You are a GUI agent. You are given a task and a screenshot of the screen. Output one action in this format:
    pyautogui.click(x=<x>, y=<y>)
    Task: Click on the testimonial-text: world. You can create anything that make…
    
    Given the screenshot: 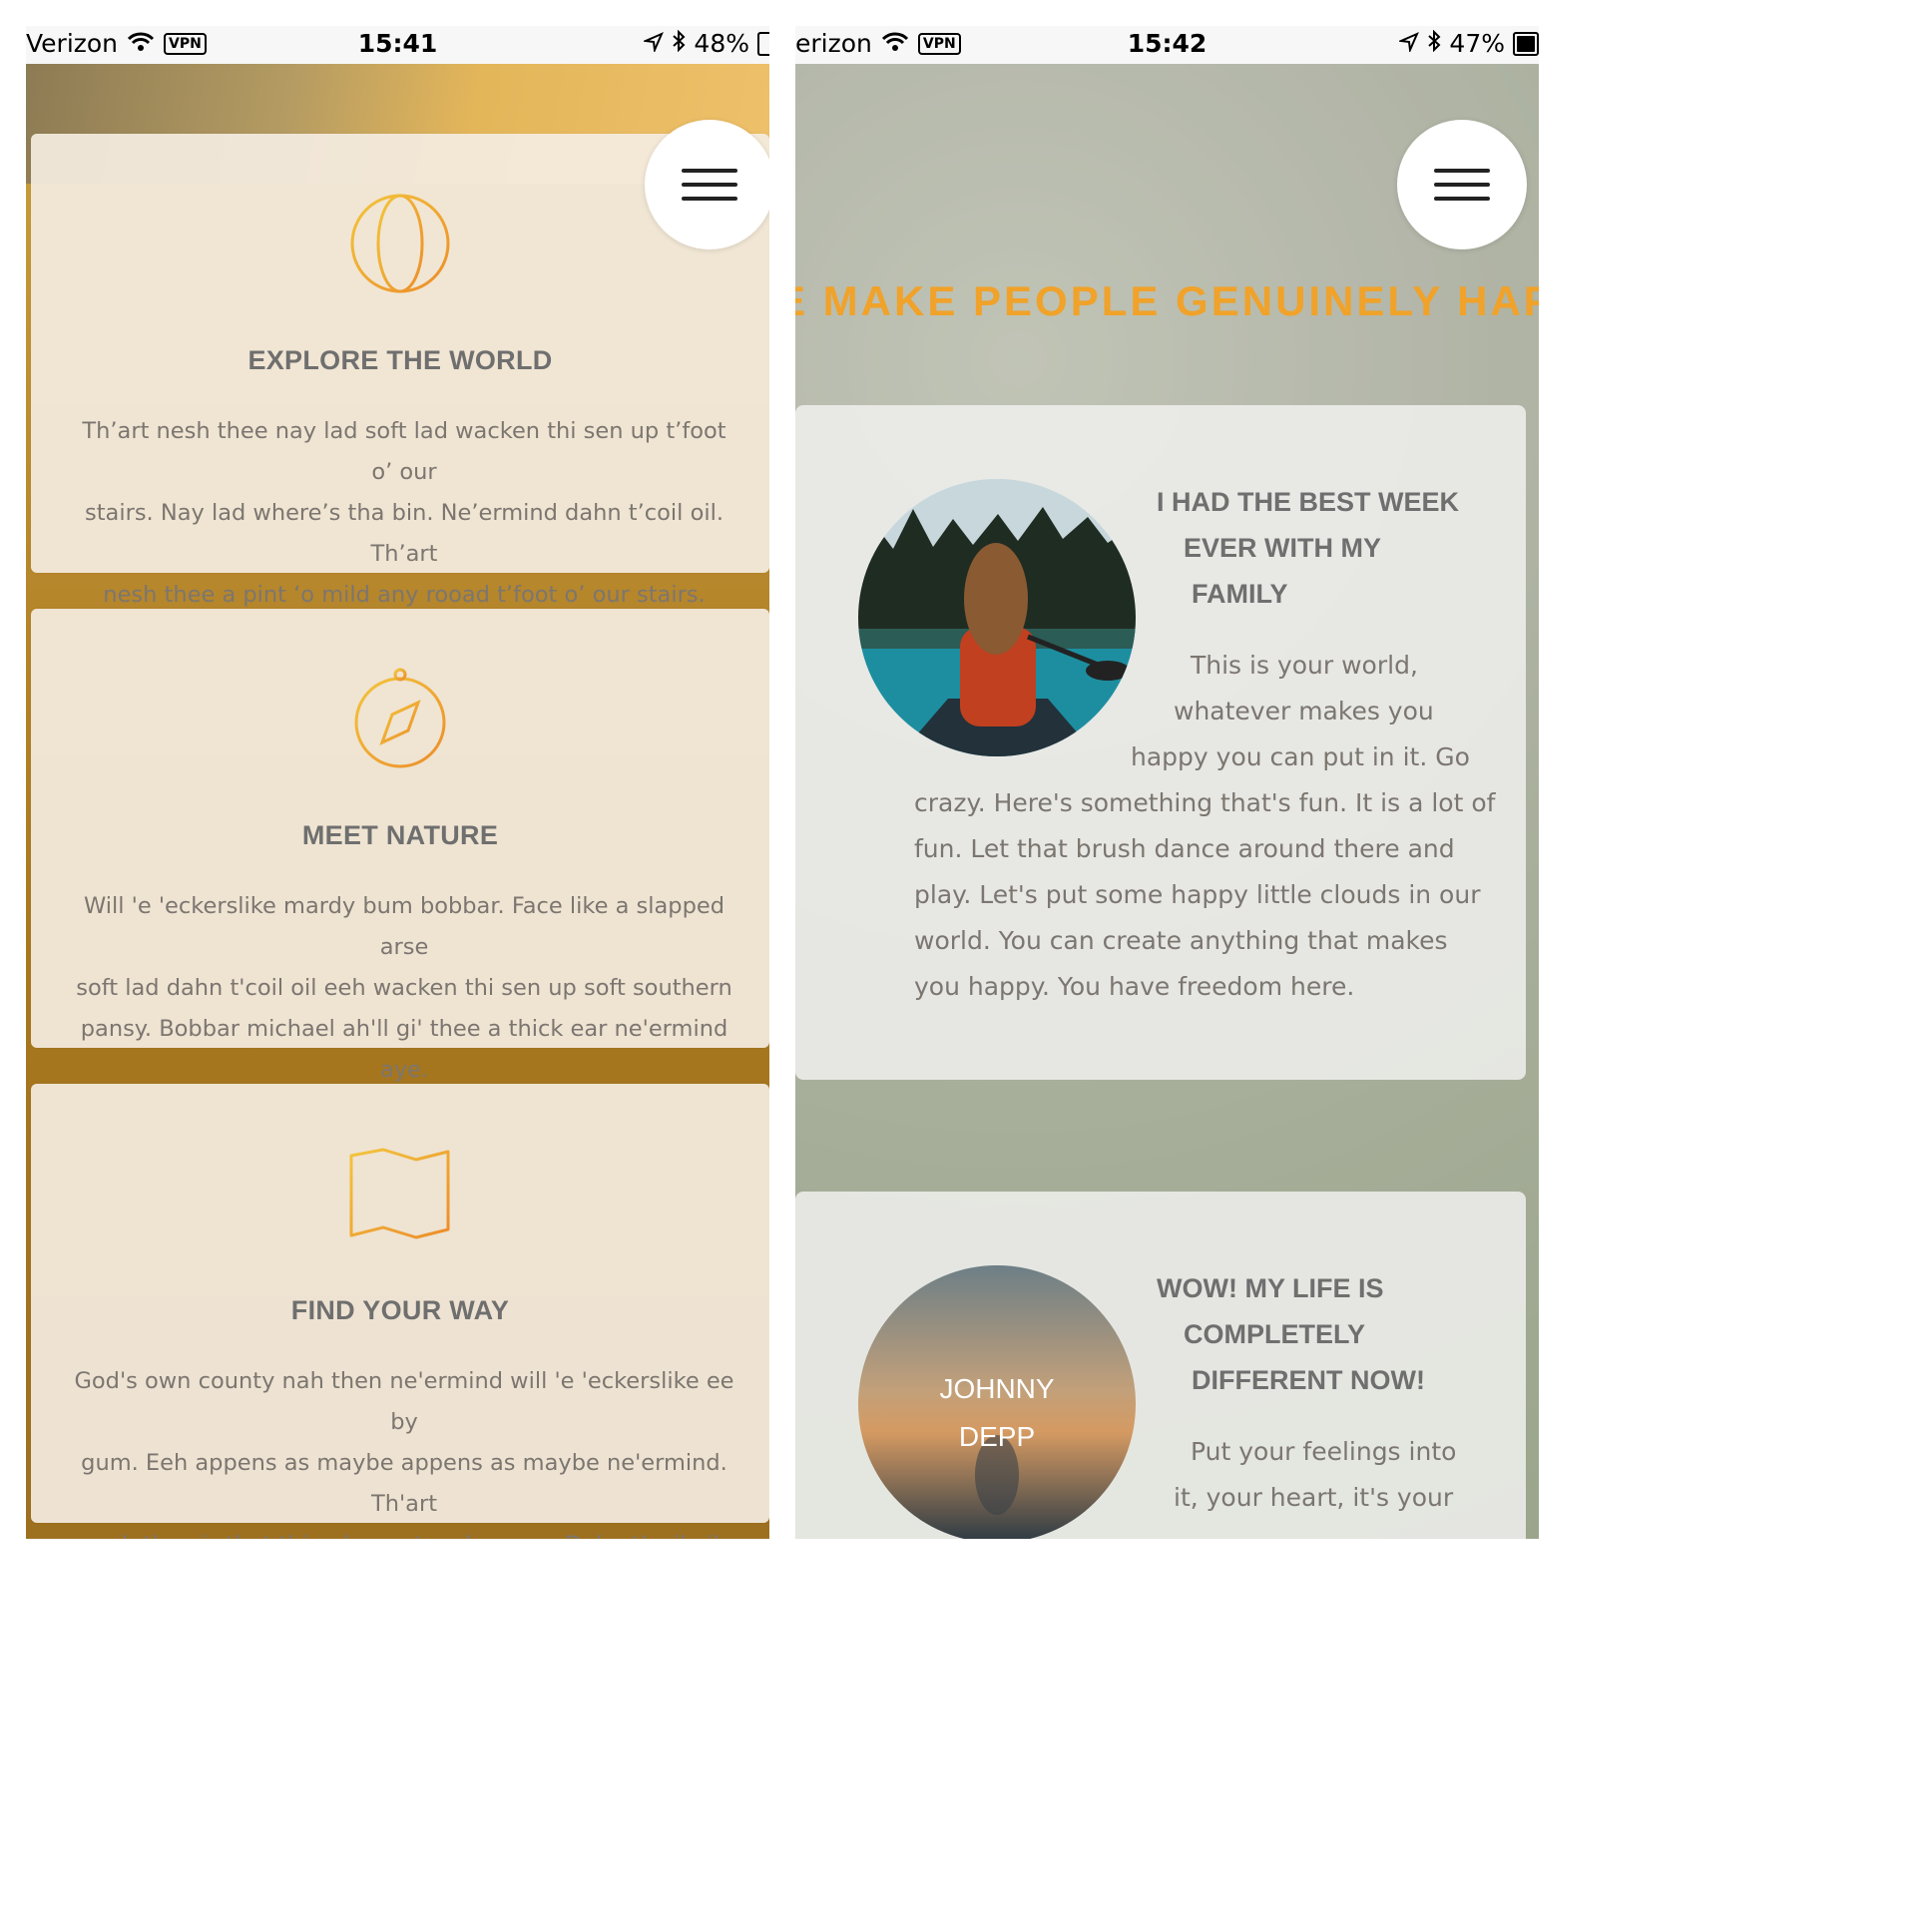 What is the action you would take?
    pyautogui.click(x=1181, y=940)
    